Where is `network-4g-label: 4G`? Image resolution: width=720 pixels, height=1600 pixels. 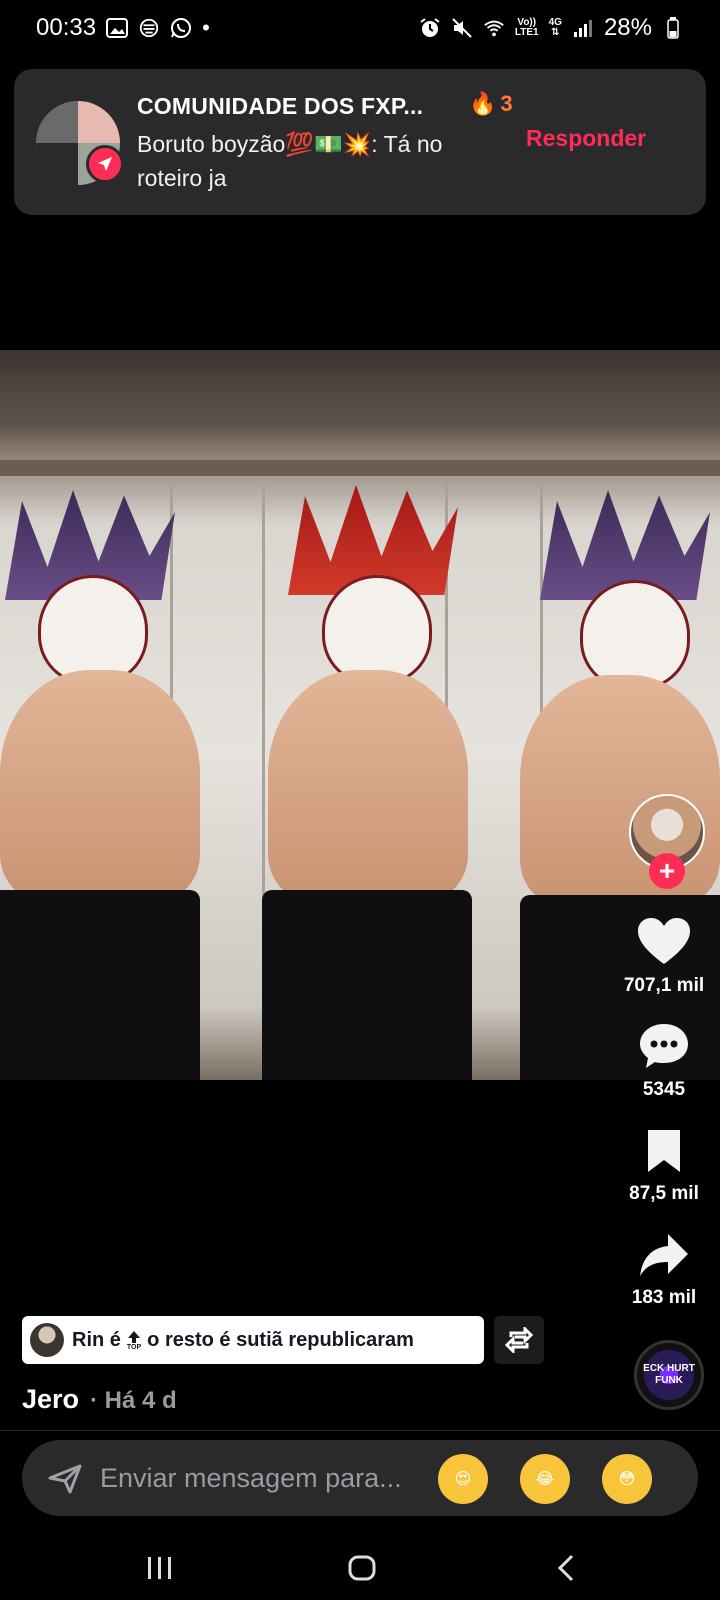 network-4g-label: 4G is located at coordinates (555, 22).